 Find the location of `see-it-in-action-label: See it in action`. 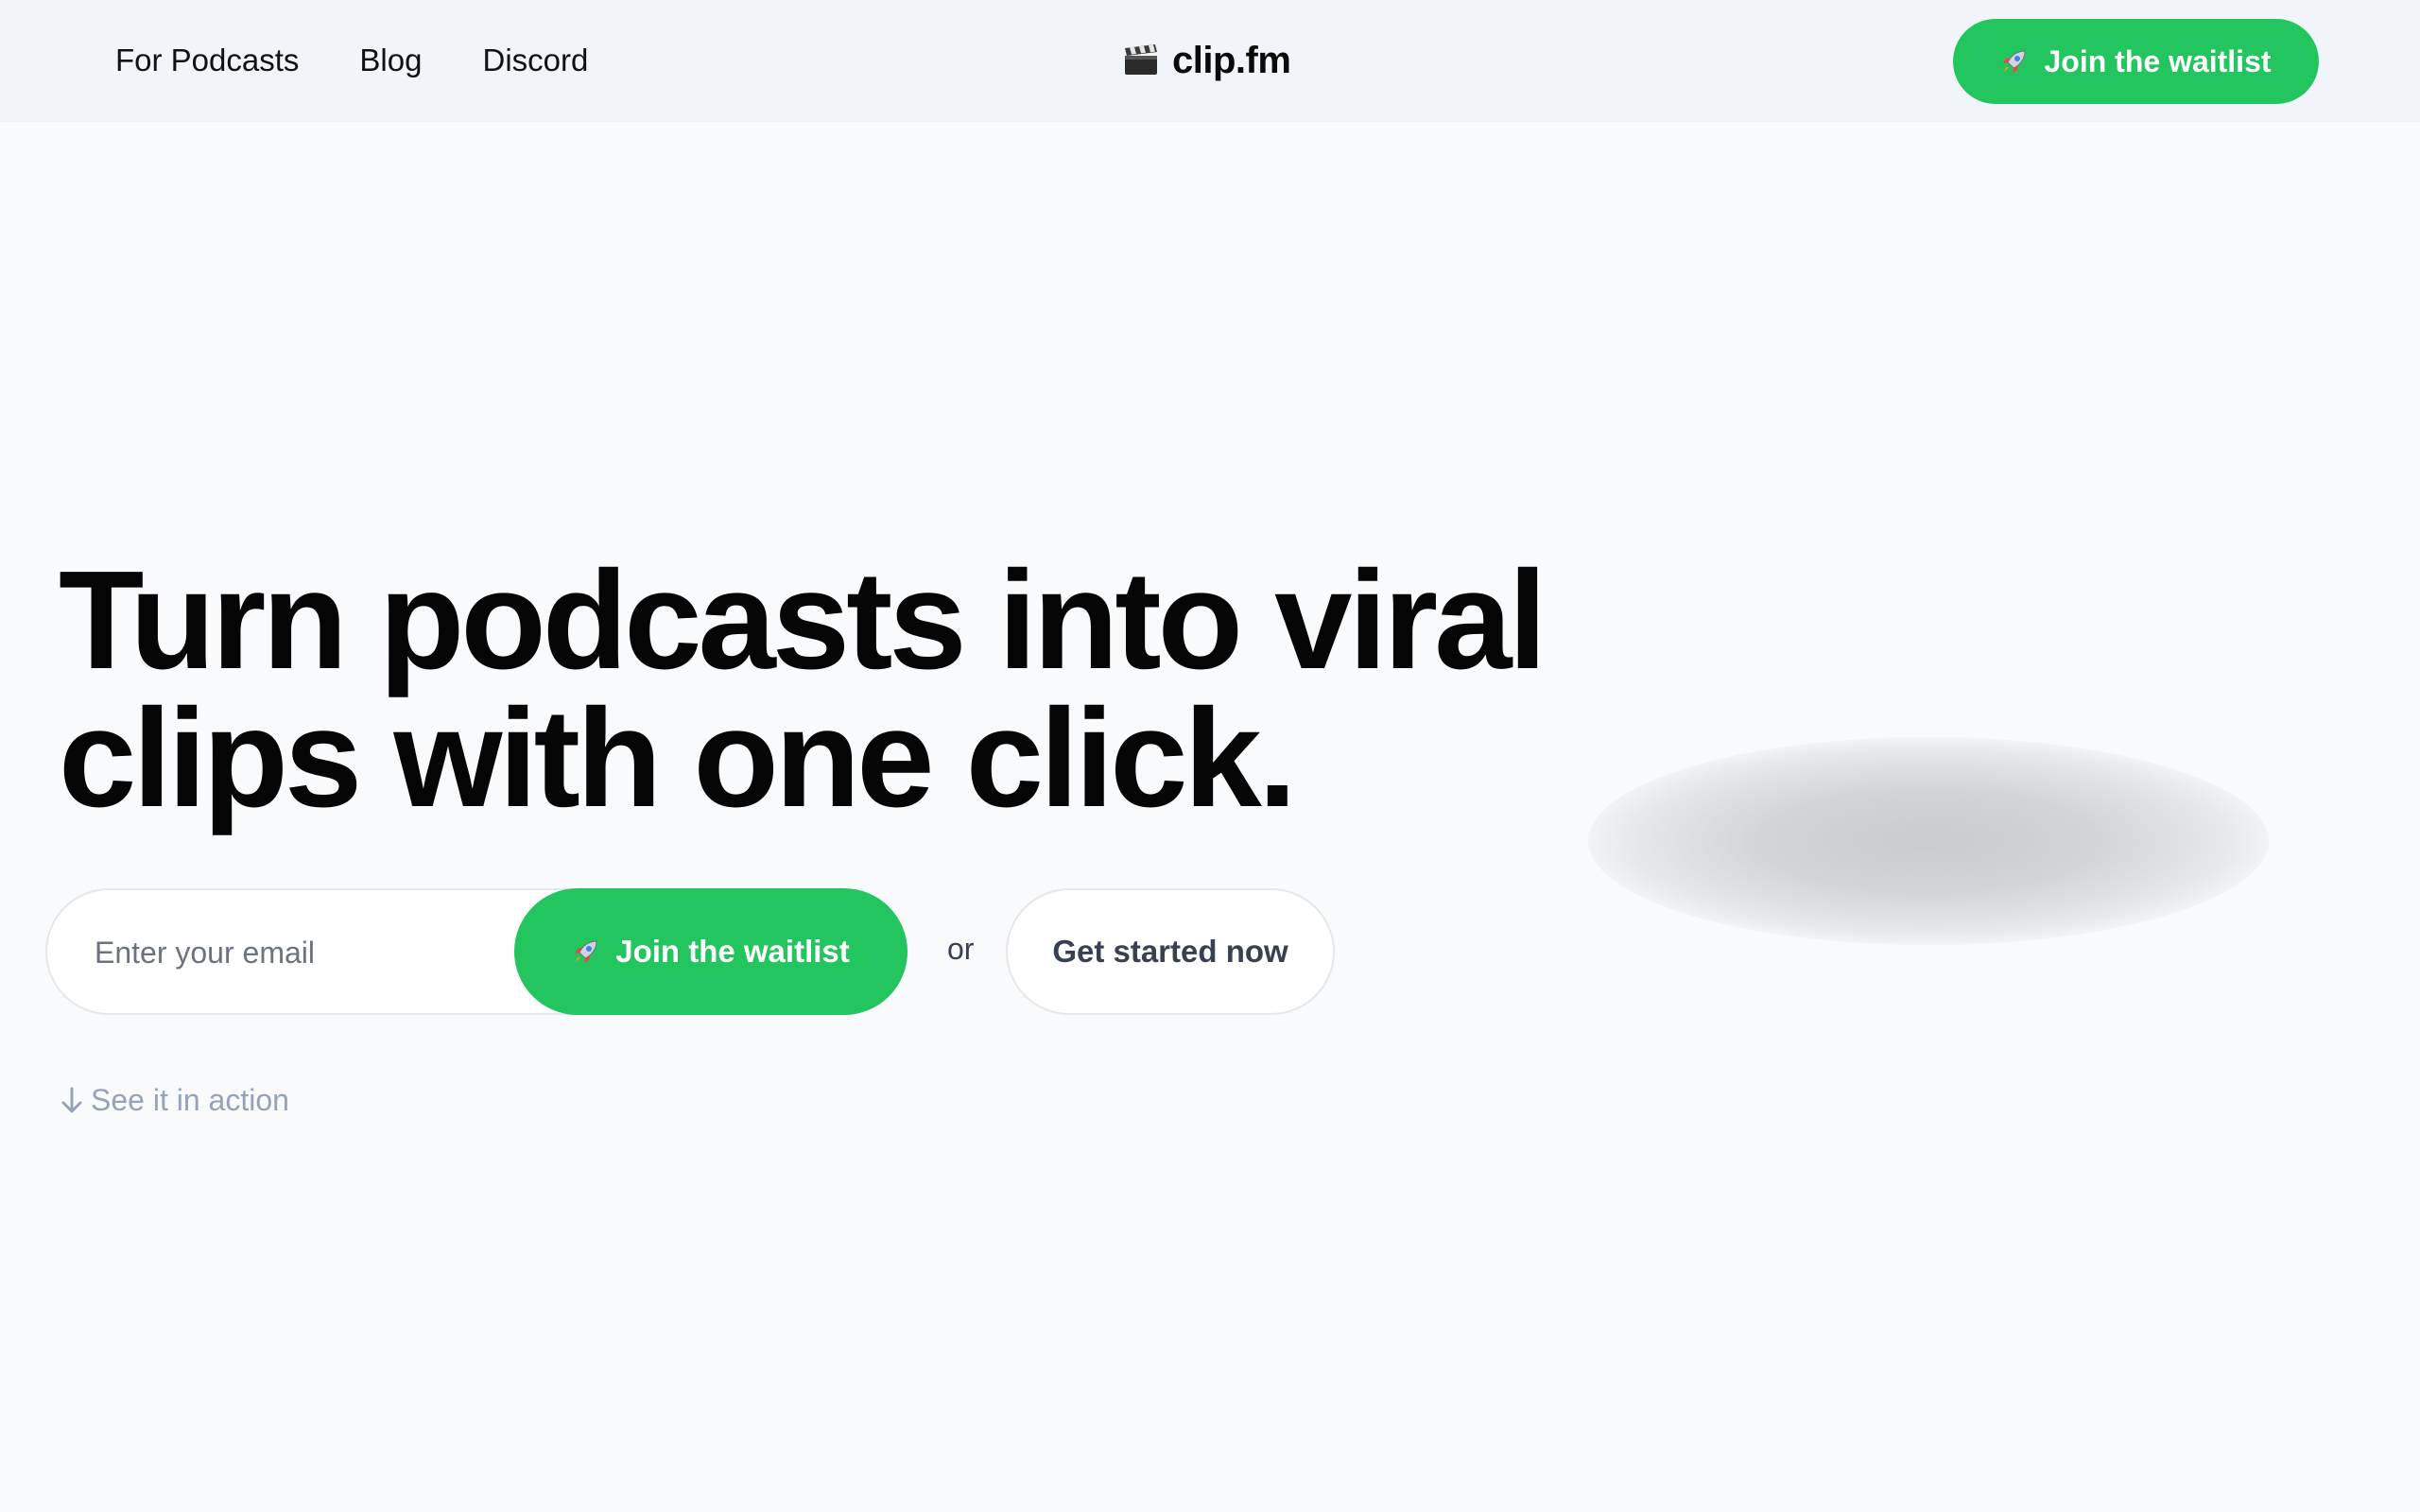

see-it-in-action-label: See it in action is located at coordinates (190, 1100).